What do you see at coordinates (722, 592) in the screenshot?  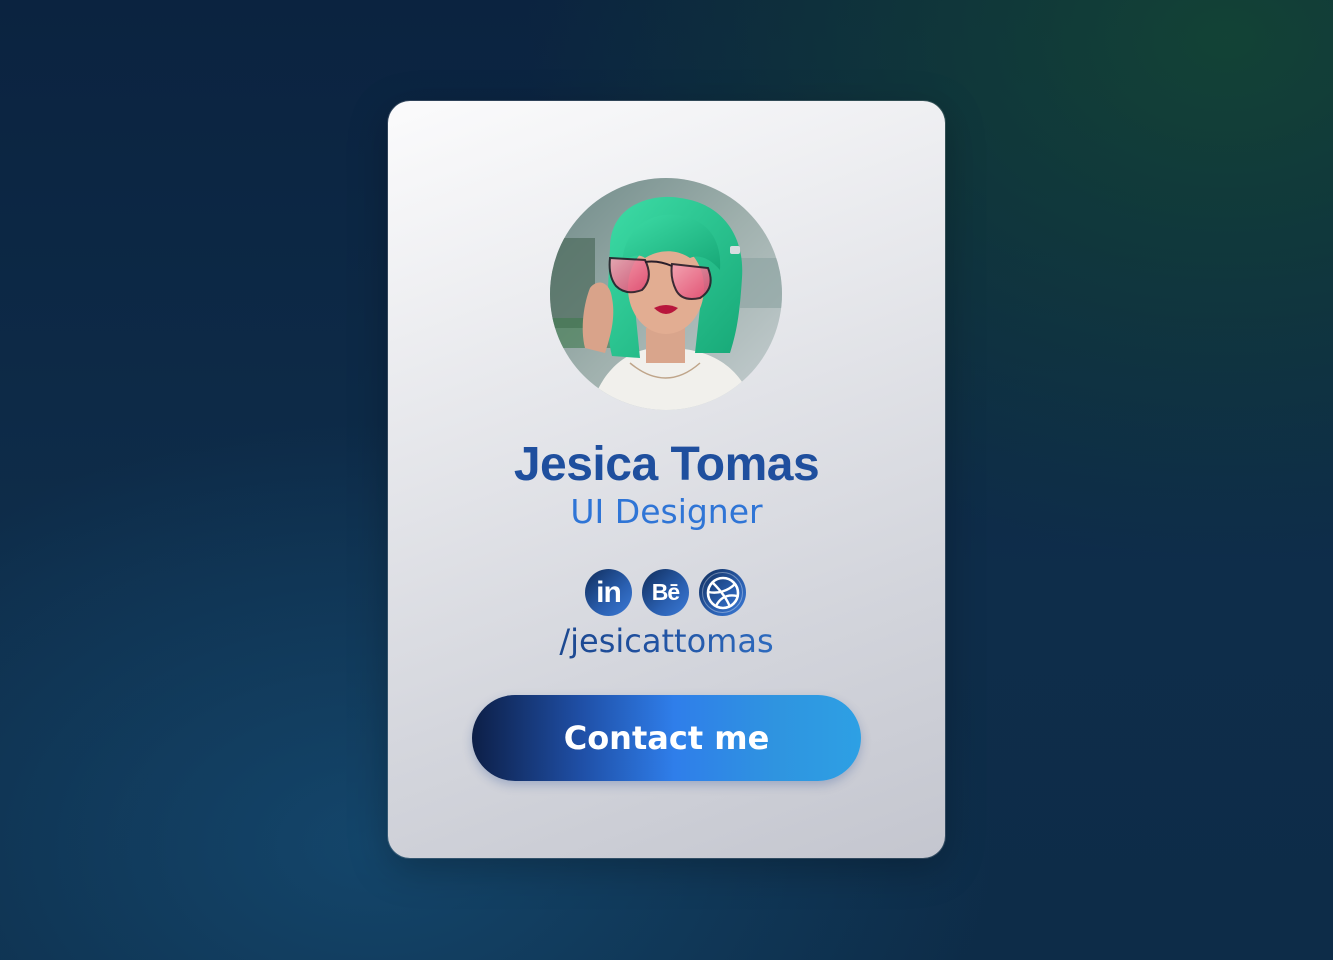 I see `dribbble-link` at bounding box center [722, 592].